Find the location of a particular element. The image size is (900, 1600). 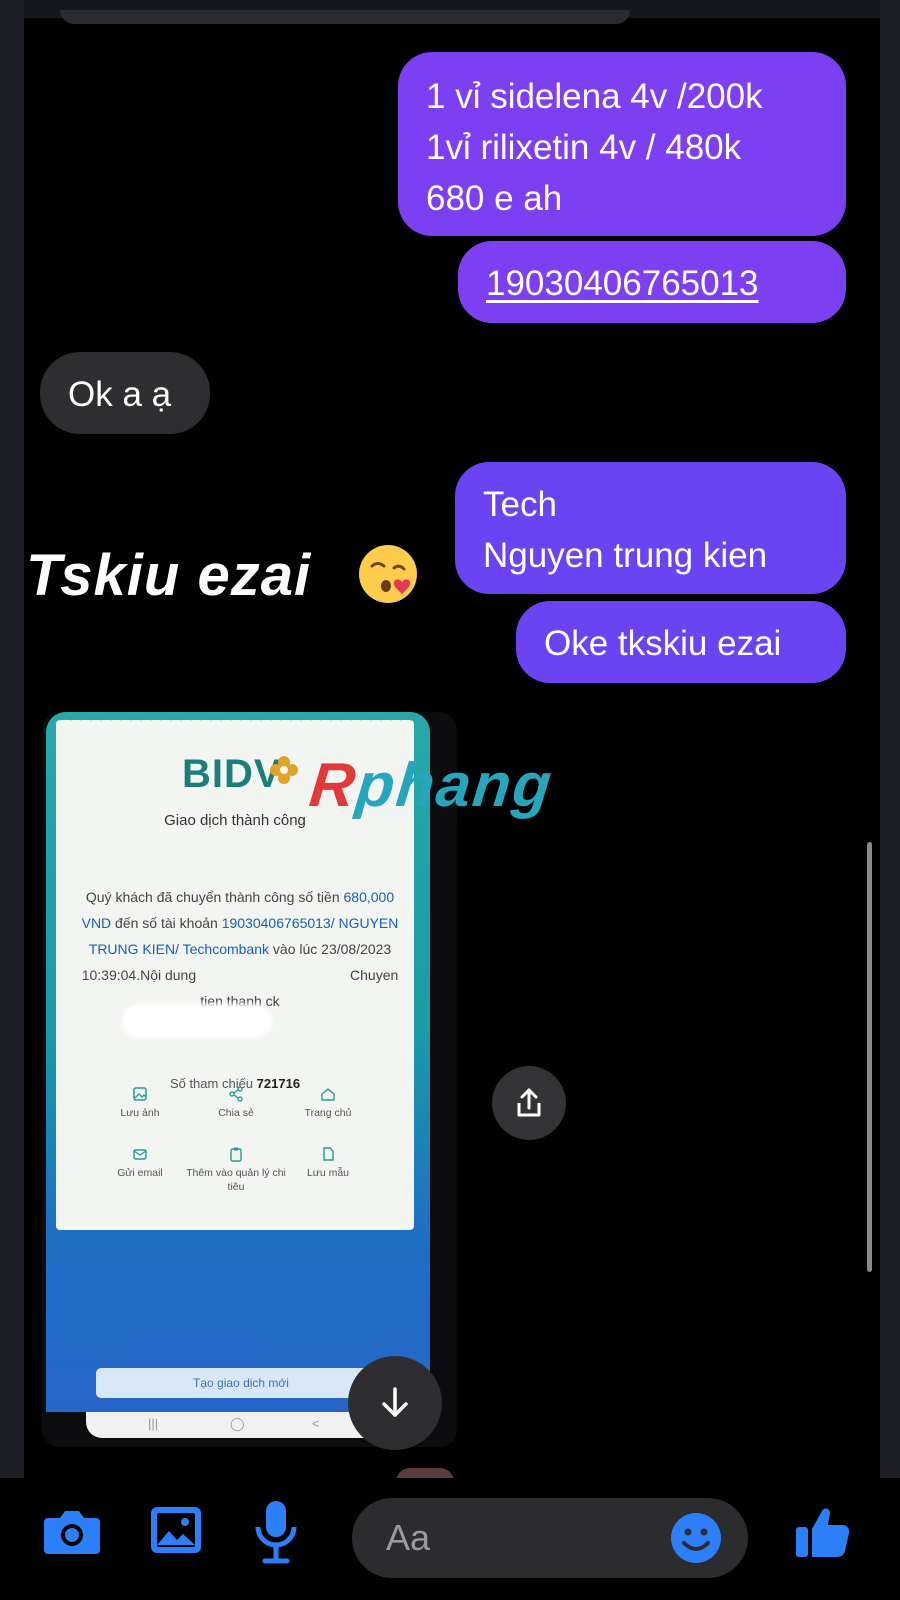

bidv-logo: BIDV is located at coordinates (232, 774).